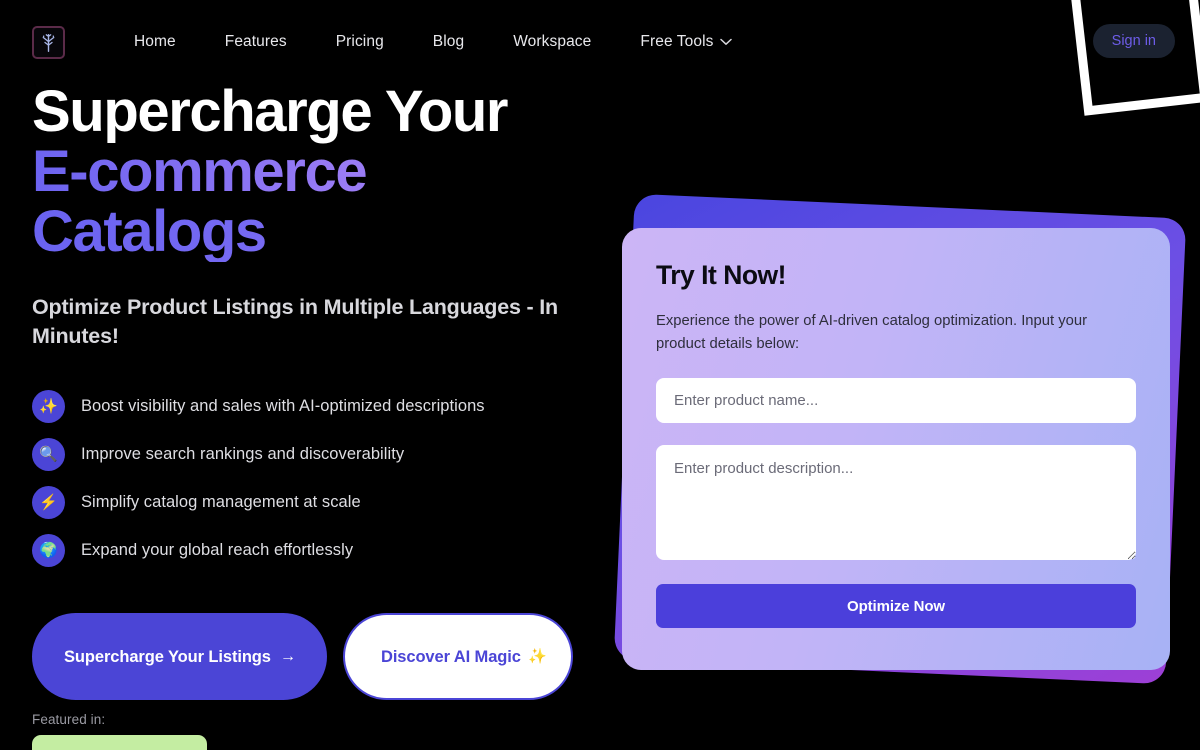 This screenshot has height=750, width=1200. Describe the element at coordinates (896, 400) in the screenshot. I see `product-name-input` at that location.